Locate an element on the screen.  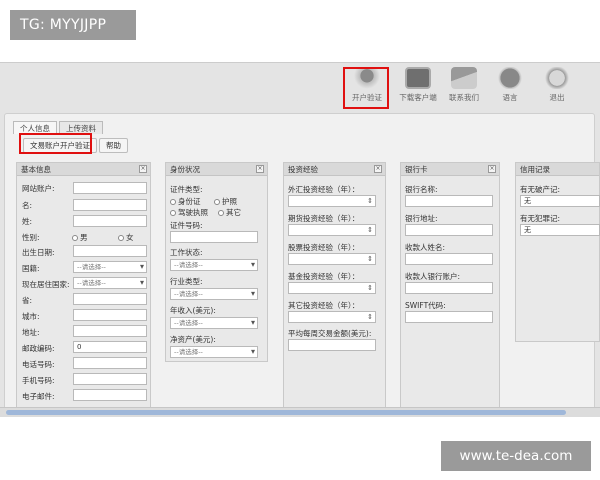
gender-female-radio: 女 is located at coordinates (126, 237).